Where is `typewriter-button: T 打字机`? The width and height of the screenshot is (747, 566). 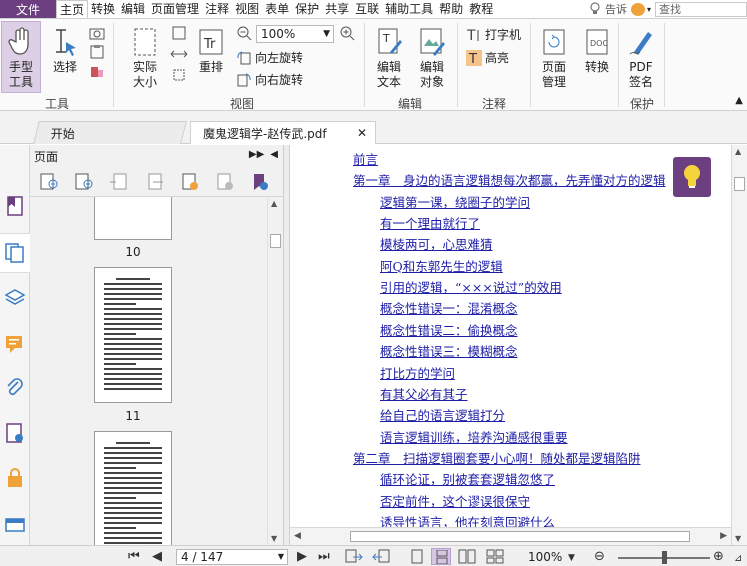 typewriter-button: T 打字机 is located at coordinates (493, 34).